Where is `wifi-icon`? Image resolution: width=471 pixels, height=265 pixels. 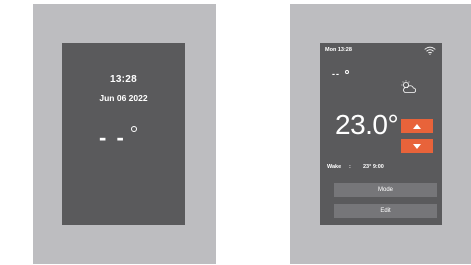
wifi-icon is located at coordinates (430, 50).